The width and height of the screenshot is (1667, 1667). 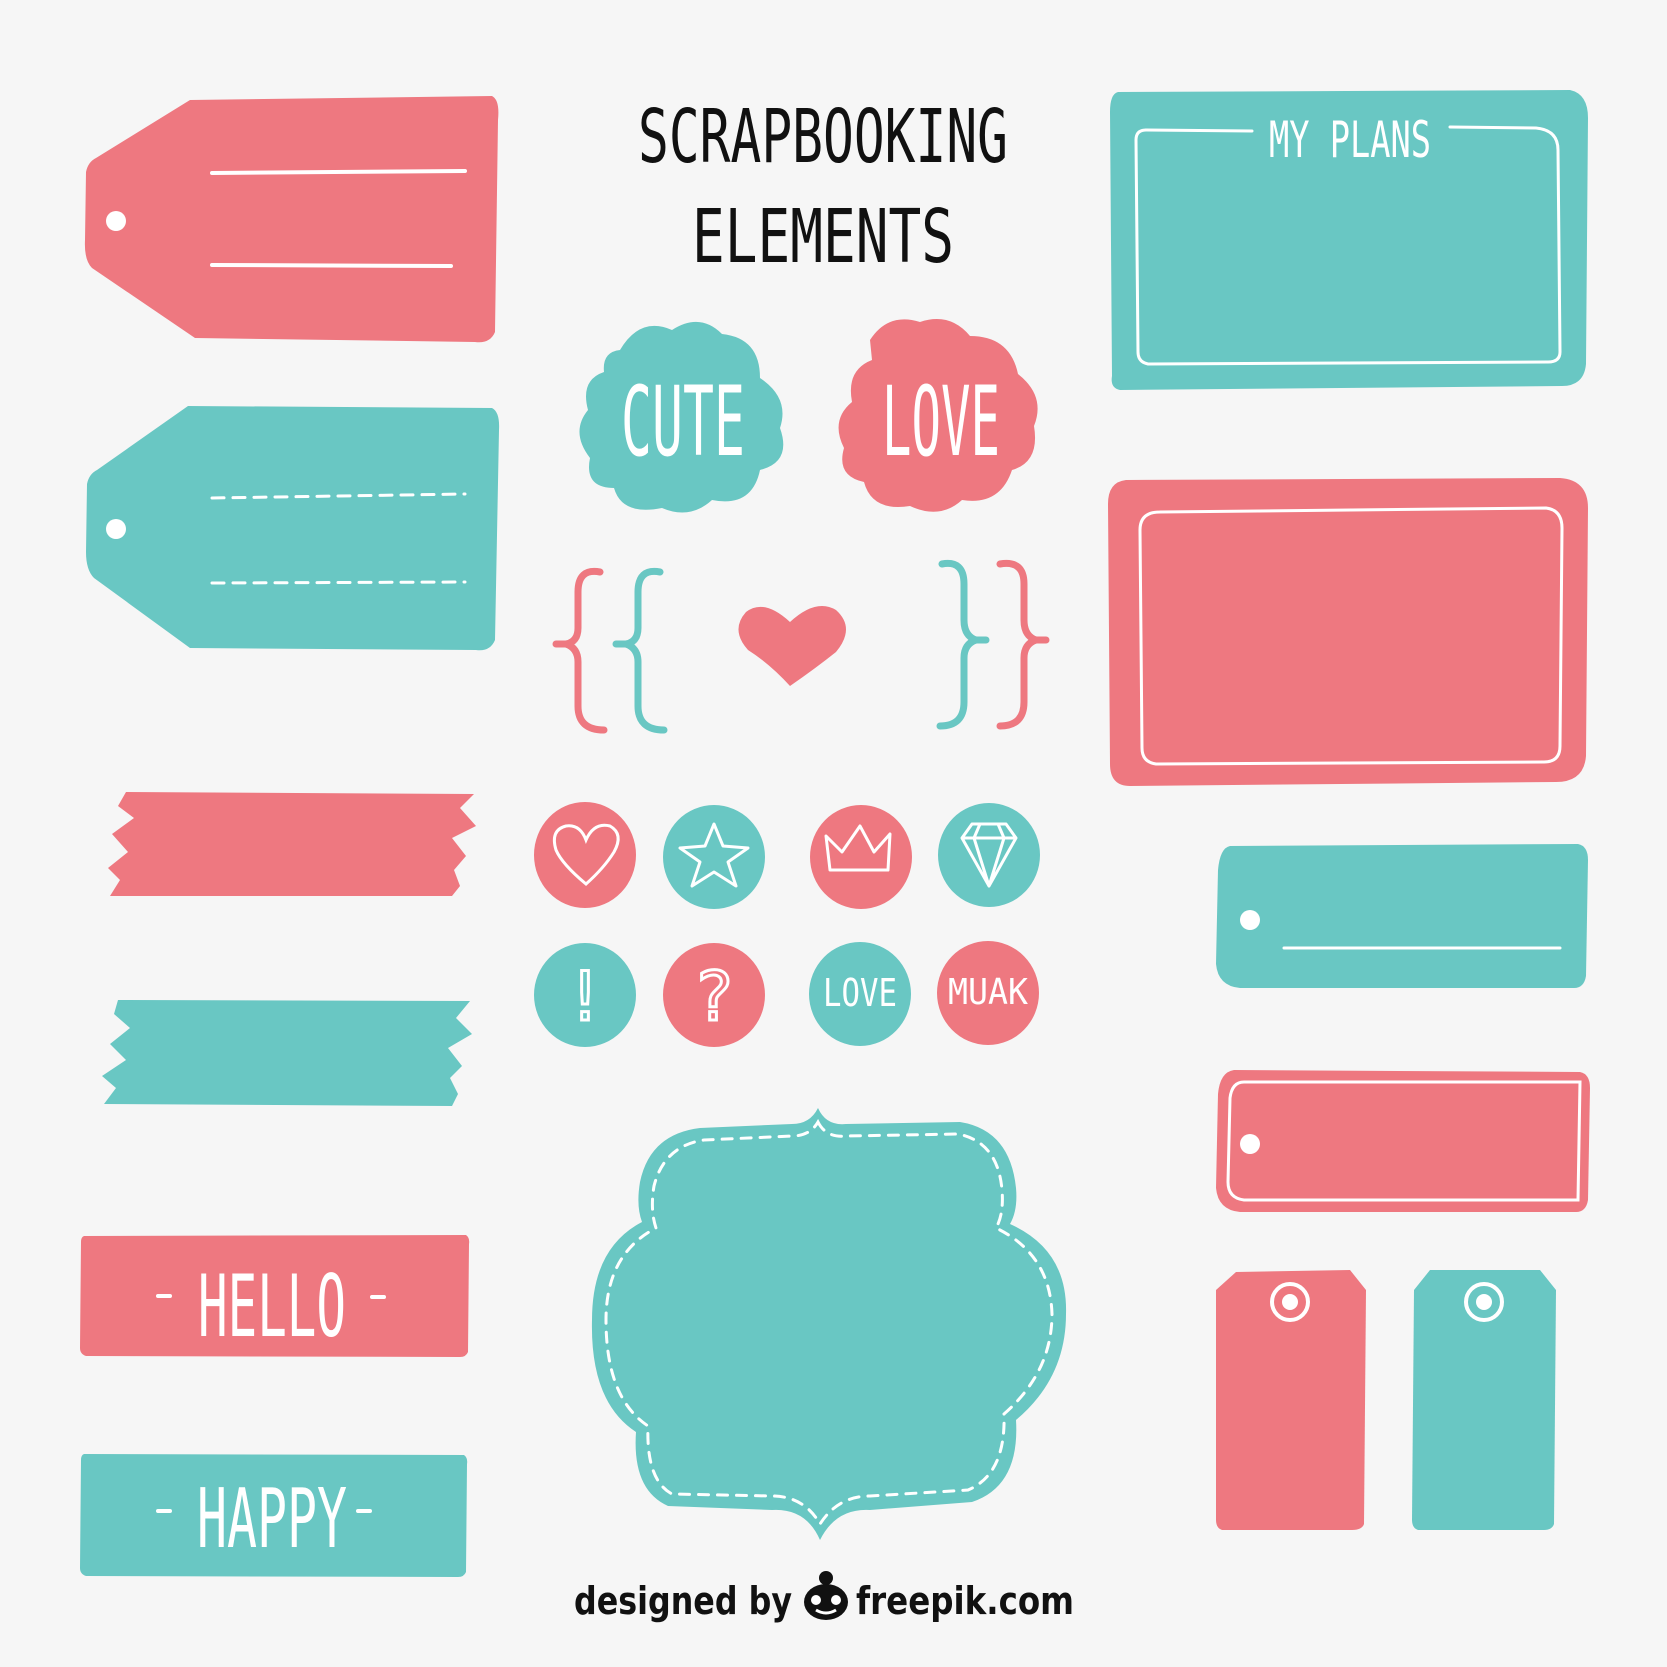 What do you see at coordinates (585, 855) in the screenshot?
I see `badge-heart` at bounding box center [585, 855].